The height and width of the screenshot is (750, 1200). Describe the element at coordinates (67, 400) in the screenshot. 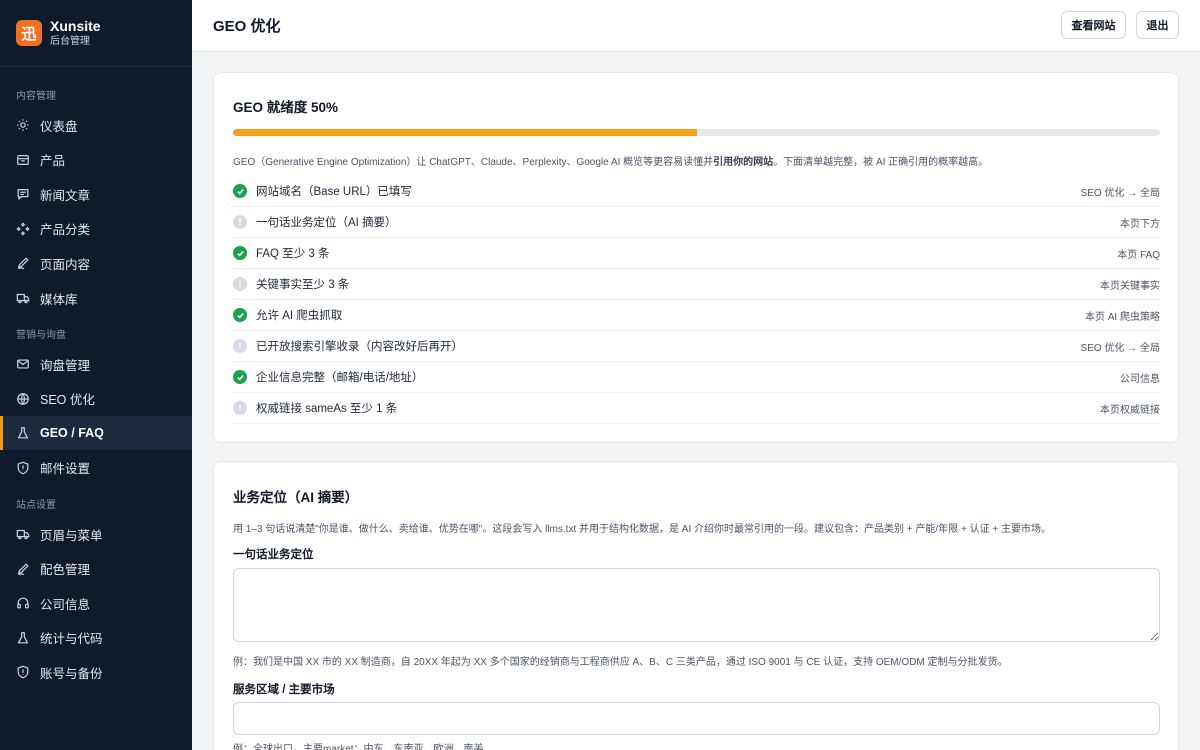

I see `sidebar-item-label: SEO 优化` at that location.